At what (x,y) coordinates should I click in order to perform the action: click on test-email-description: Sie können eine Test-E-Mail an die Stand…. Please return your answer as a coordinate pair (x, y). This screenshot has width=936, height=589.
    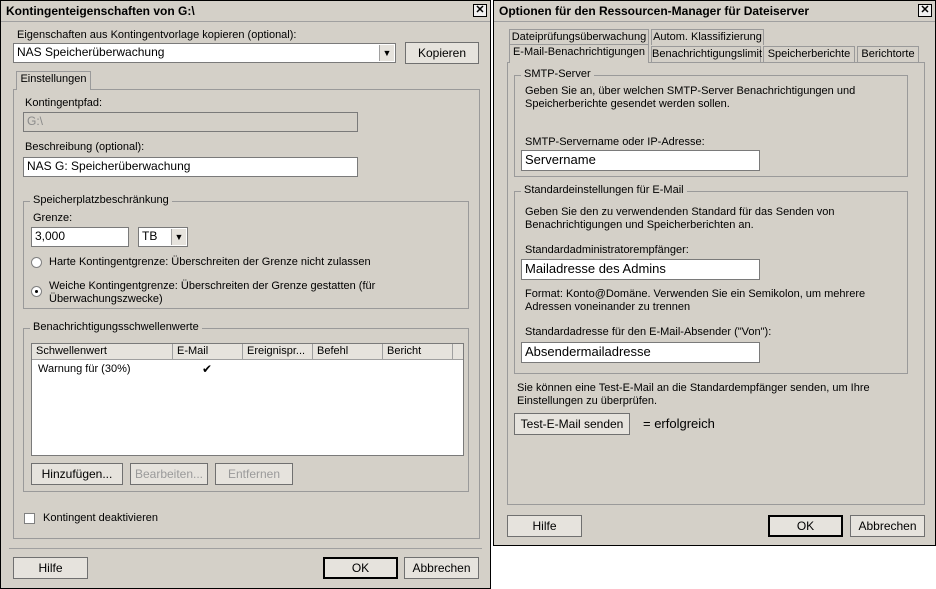
    Looking at the image, I should click on (693, 394).